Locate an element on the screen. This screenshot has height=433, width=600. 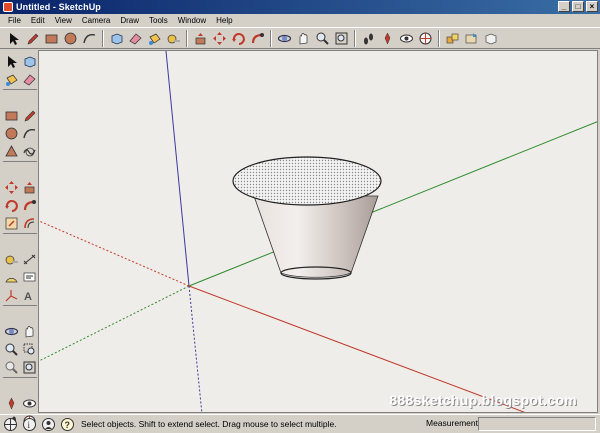
3d-text-tool-button: A is located at coordinates (29, 295).